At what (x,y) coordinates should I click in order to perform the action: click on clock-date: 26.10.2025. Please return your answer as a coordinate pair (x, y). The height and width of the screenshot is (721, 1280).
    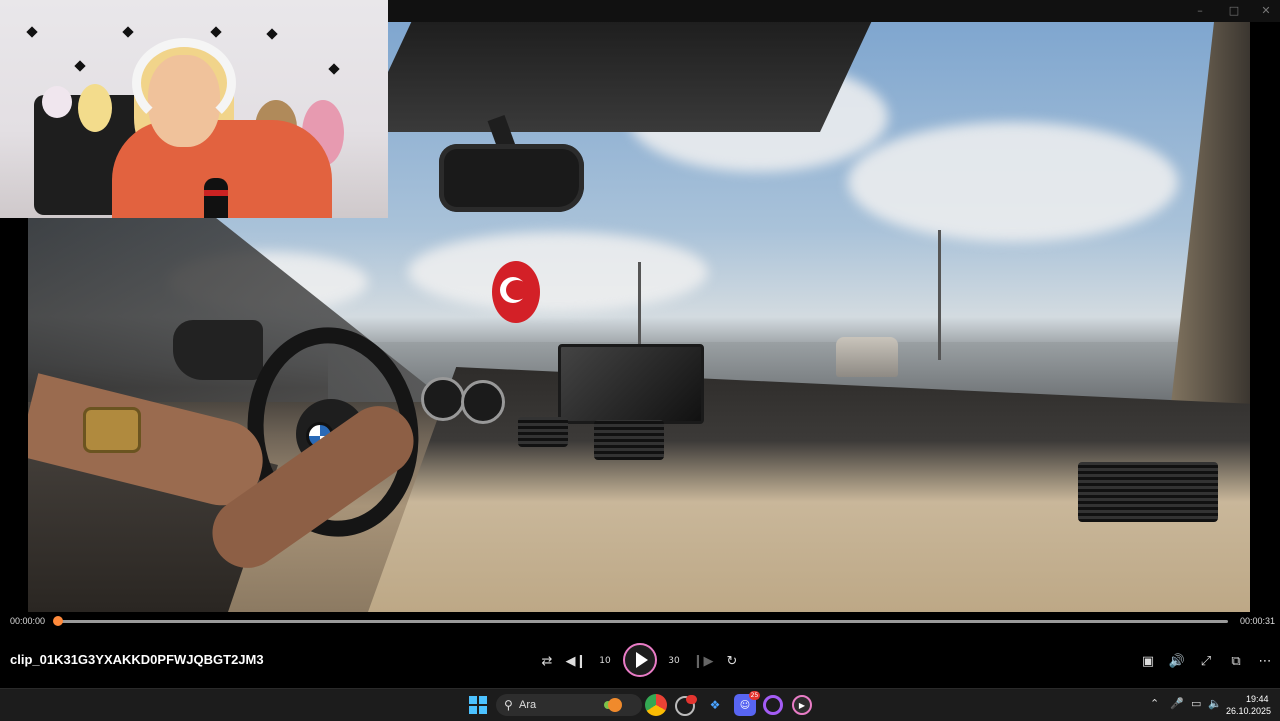
    Looking at the image, I should click on (1248, 711).